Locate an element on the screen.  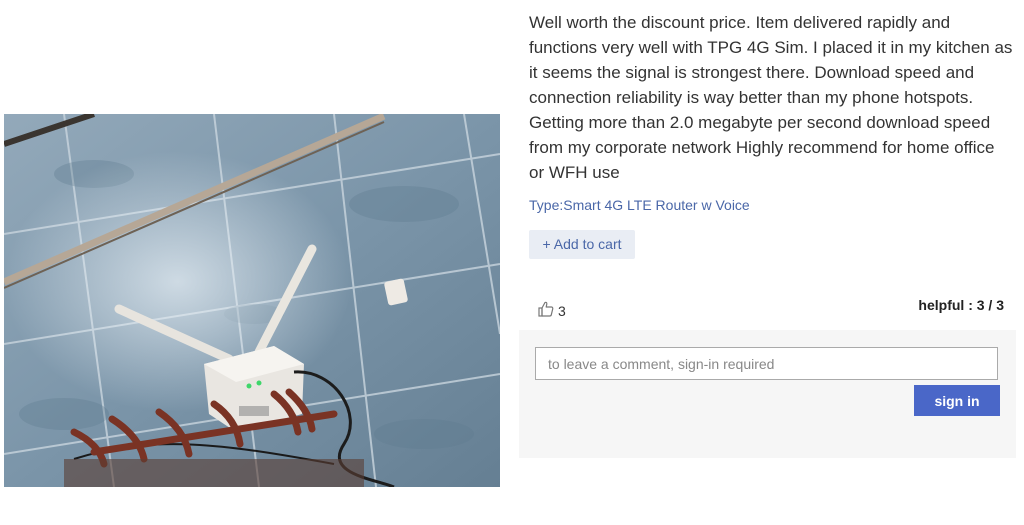
comment-panel: sign in is located at coordinates (767, 394).